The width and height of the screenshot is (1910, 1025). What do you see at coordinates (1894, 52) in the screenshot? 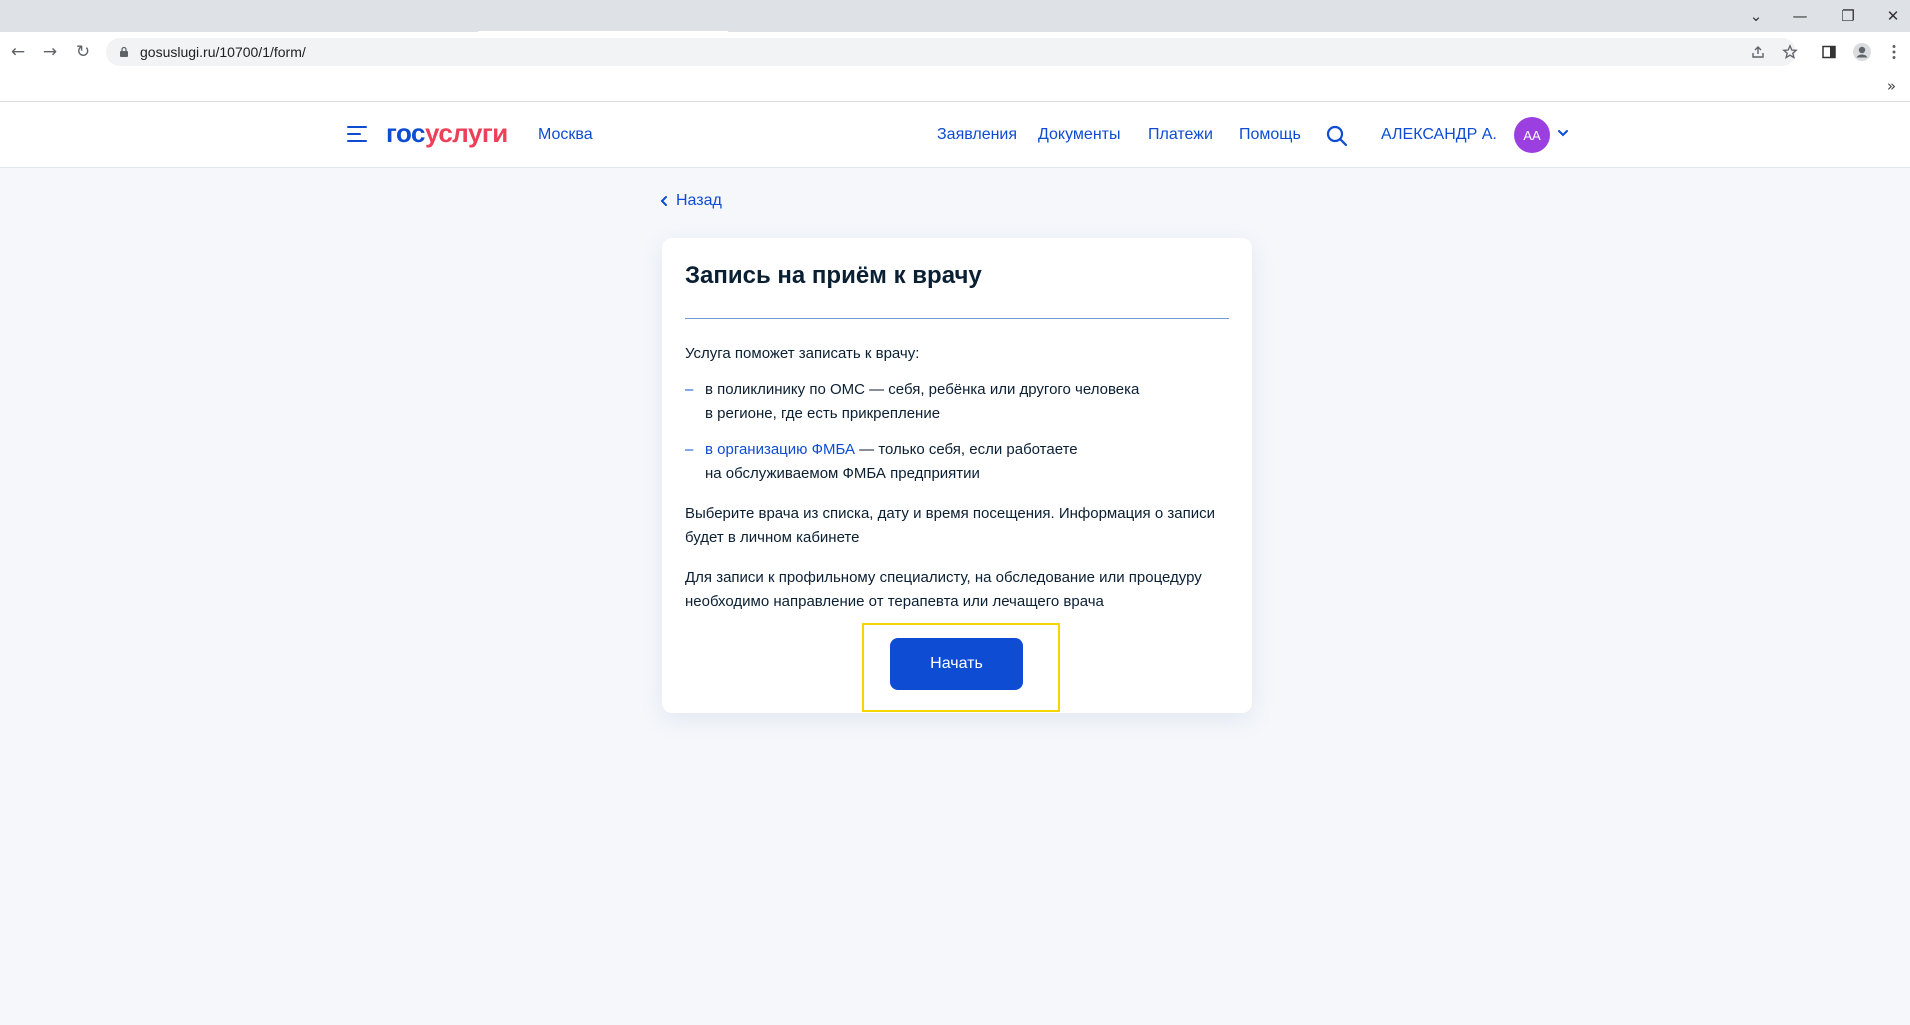
I see `kebab-menu-icon` at bounding box center [1894, 52].